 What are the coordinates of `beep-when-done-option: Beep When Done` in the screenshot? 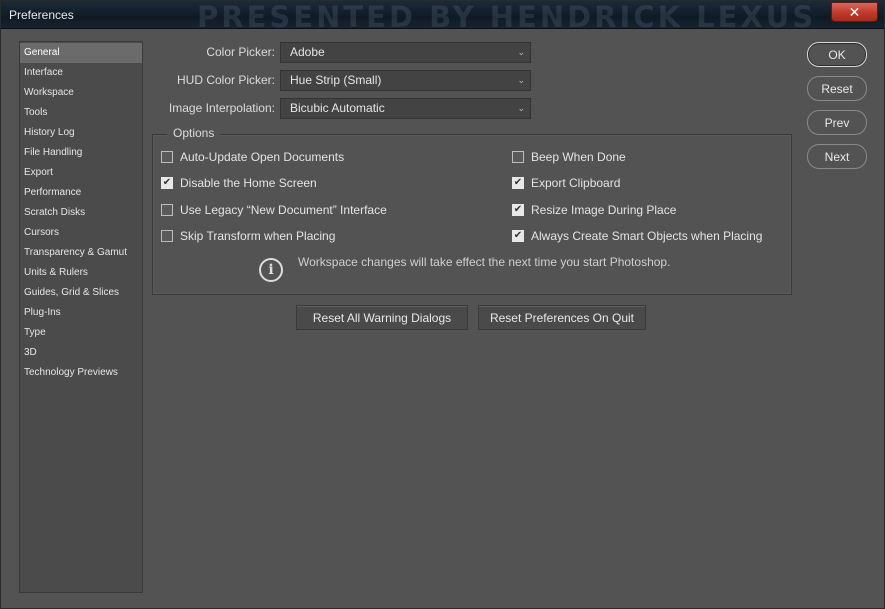 It's located at (569, 157).